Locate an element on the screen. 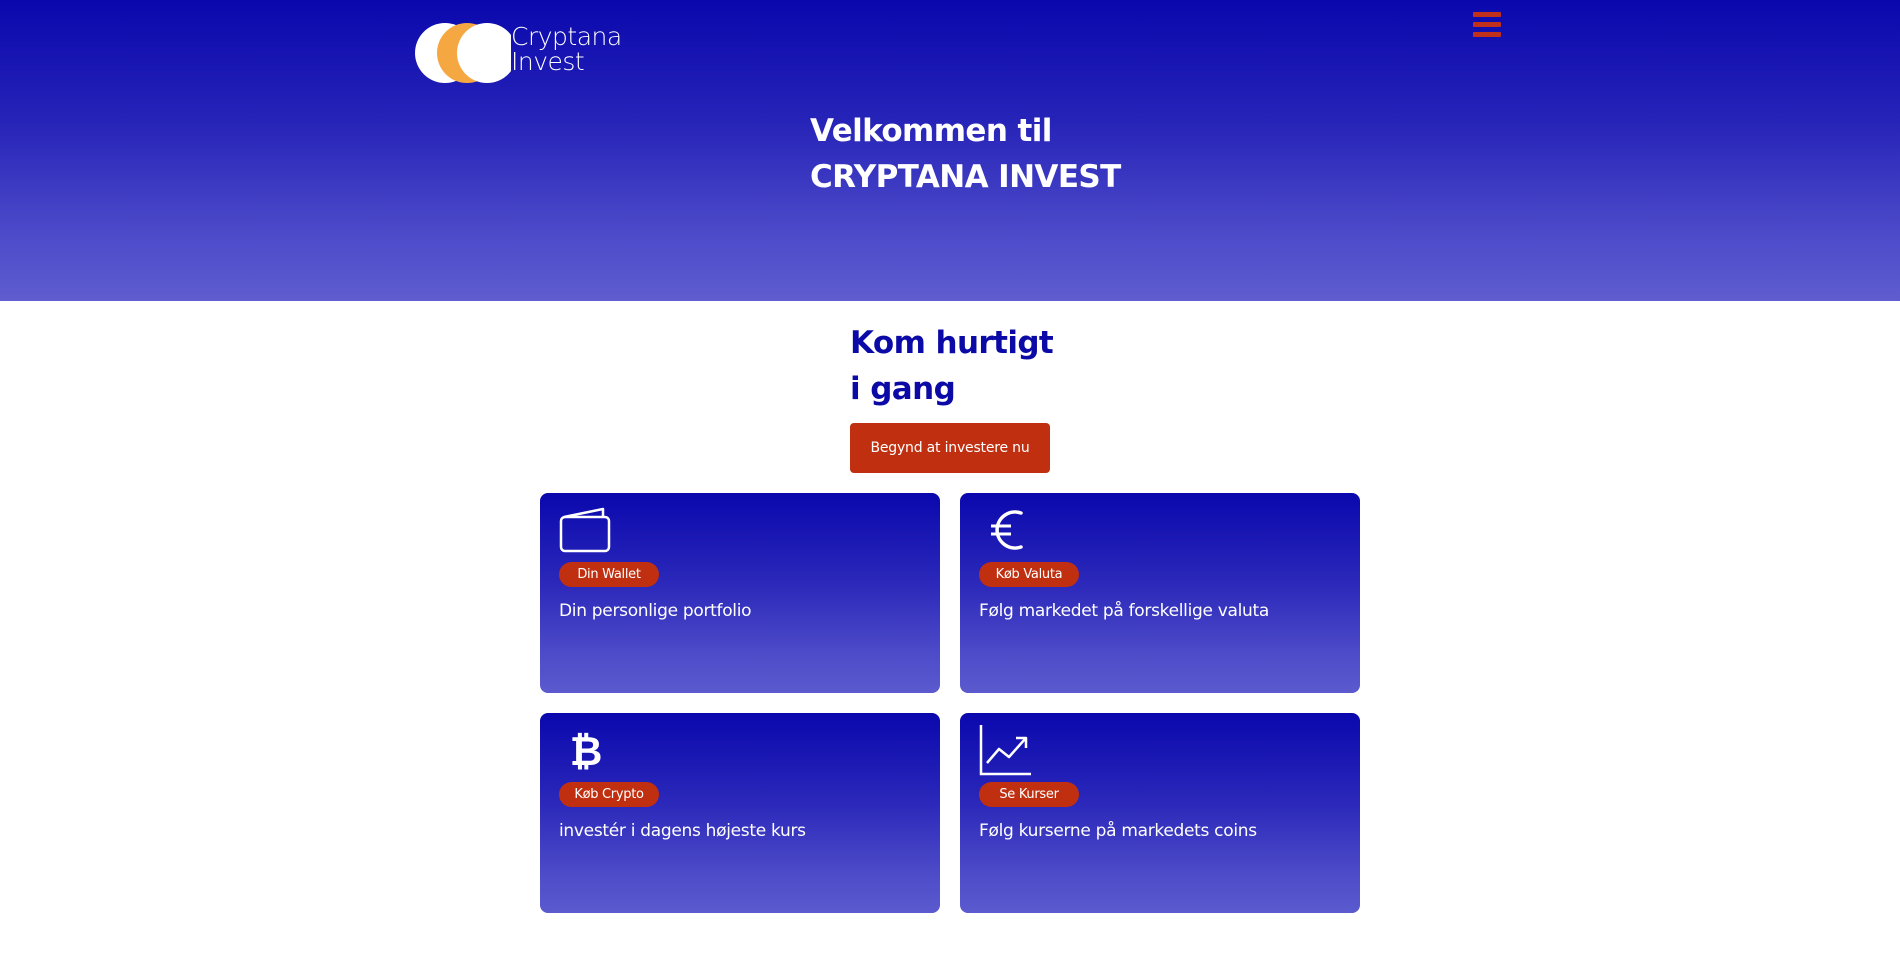  quick-start-line-2: i gang is located at coordinates (903, 389).